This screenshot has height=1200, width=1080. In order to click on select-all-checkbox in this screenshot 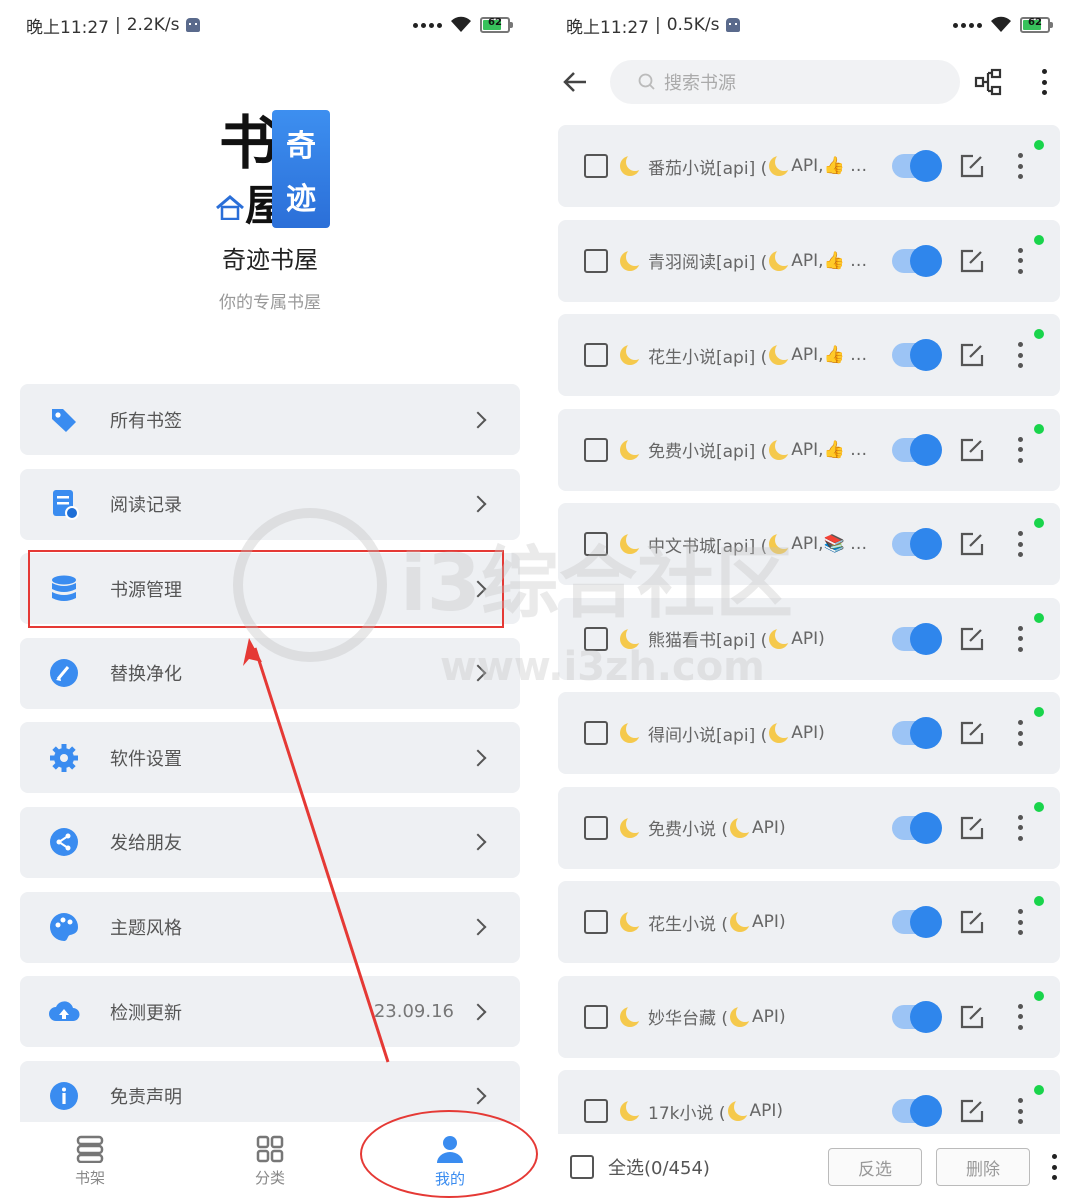, I will do `click(582, 1167)`.